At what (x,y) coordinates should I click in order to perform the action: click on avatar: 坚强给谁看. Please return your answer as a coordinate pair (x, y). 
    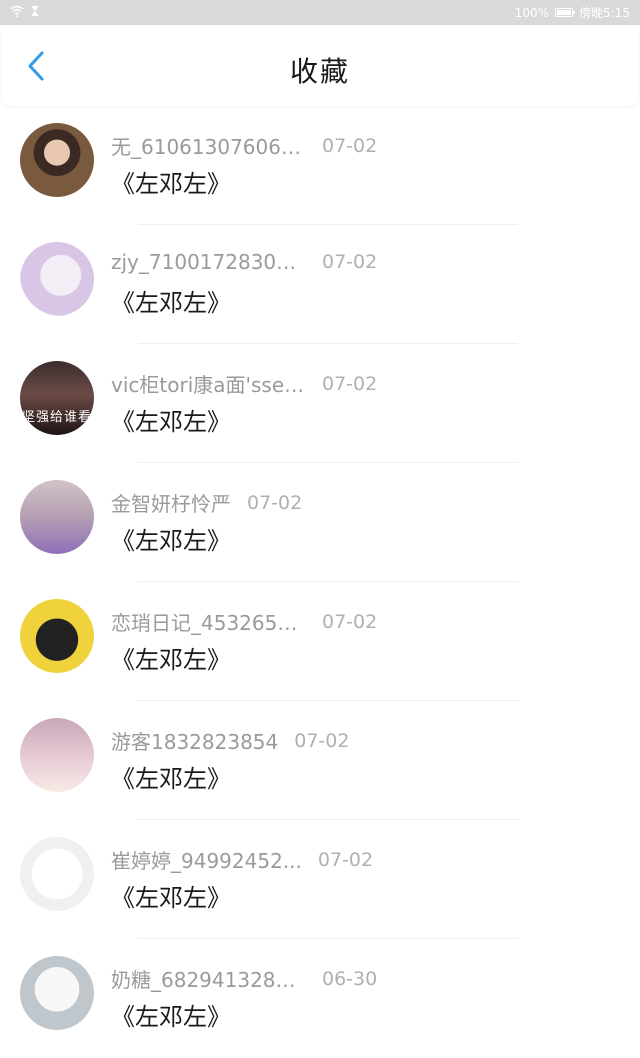
    Looking at the image, I should click on (57, 398).